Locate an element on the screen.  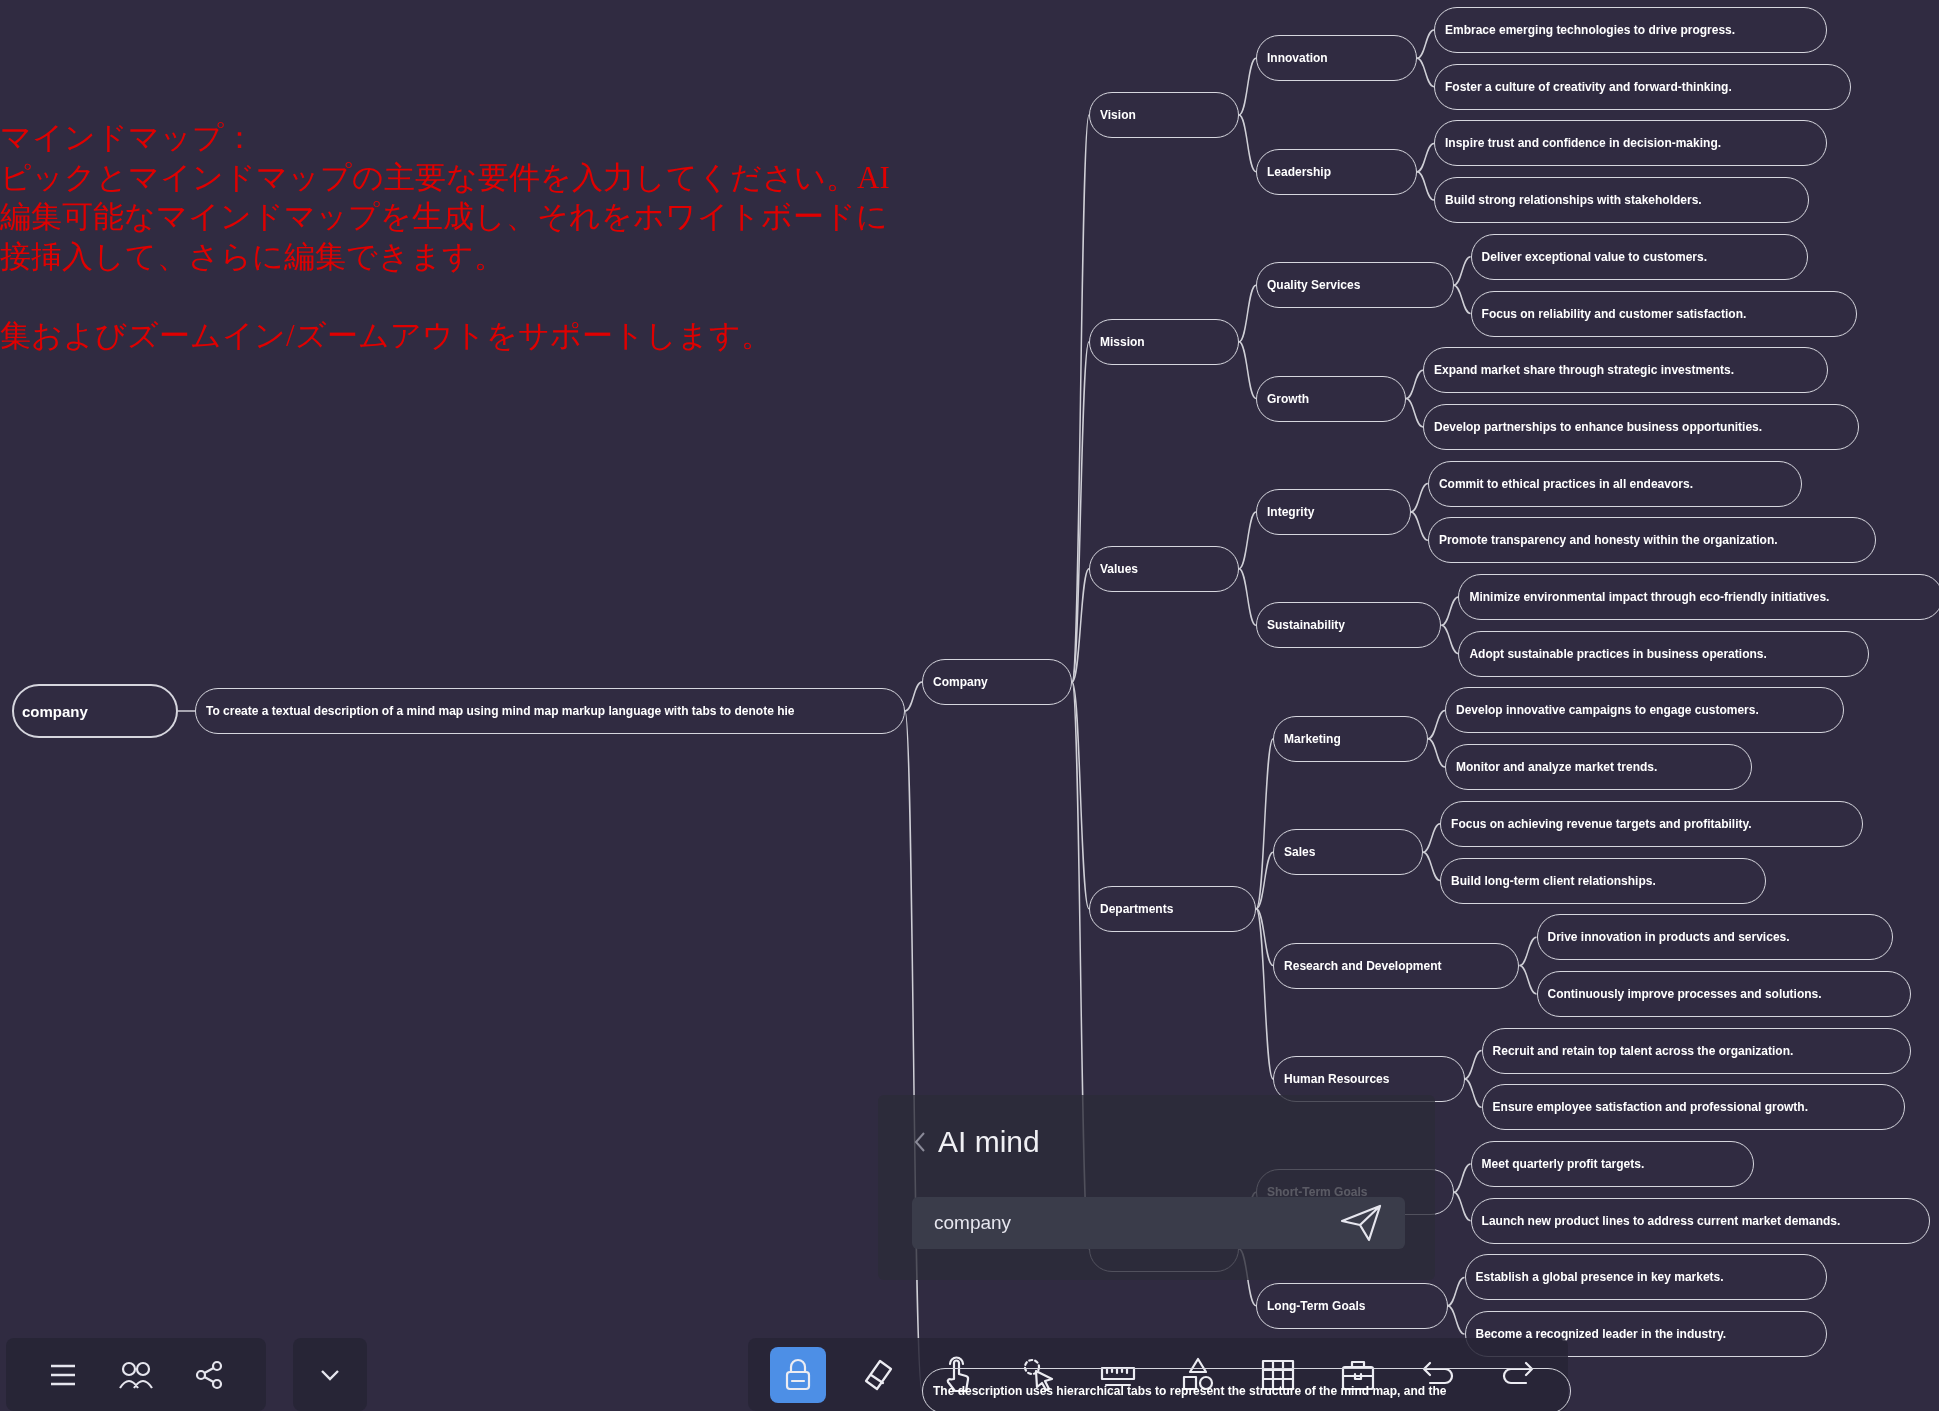
mind-map-node: Vision is located at coordinates (1164, 115).